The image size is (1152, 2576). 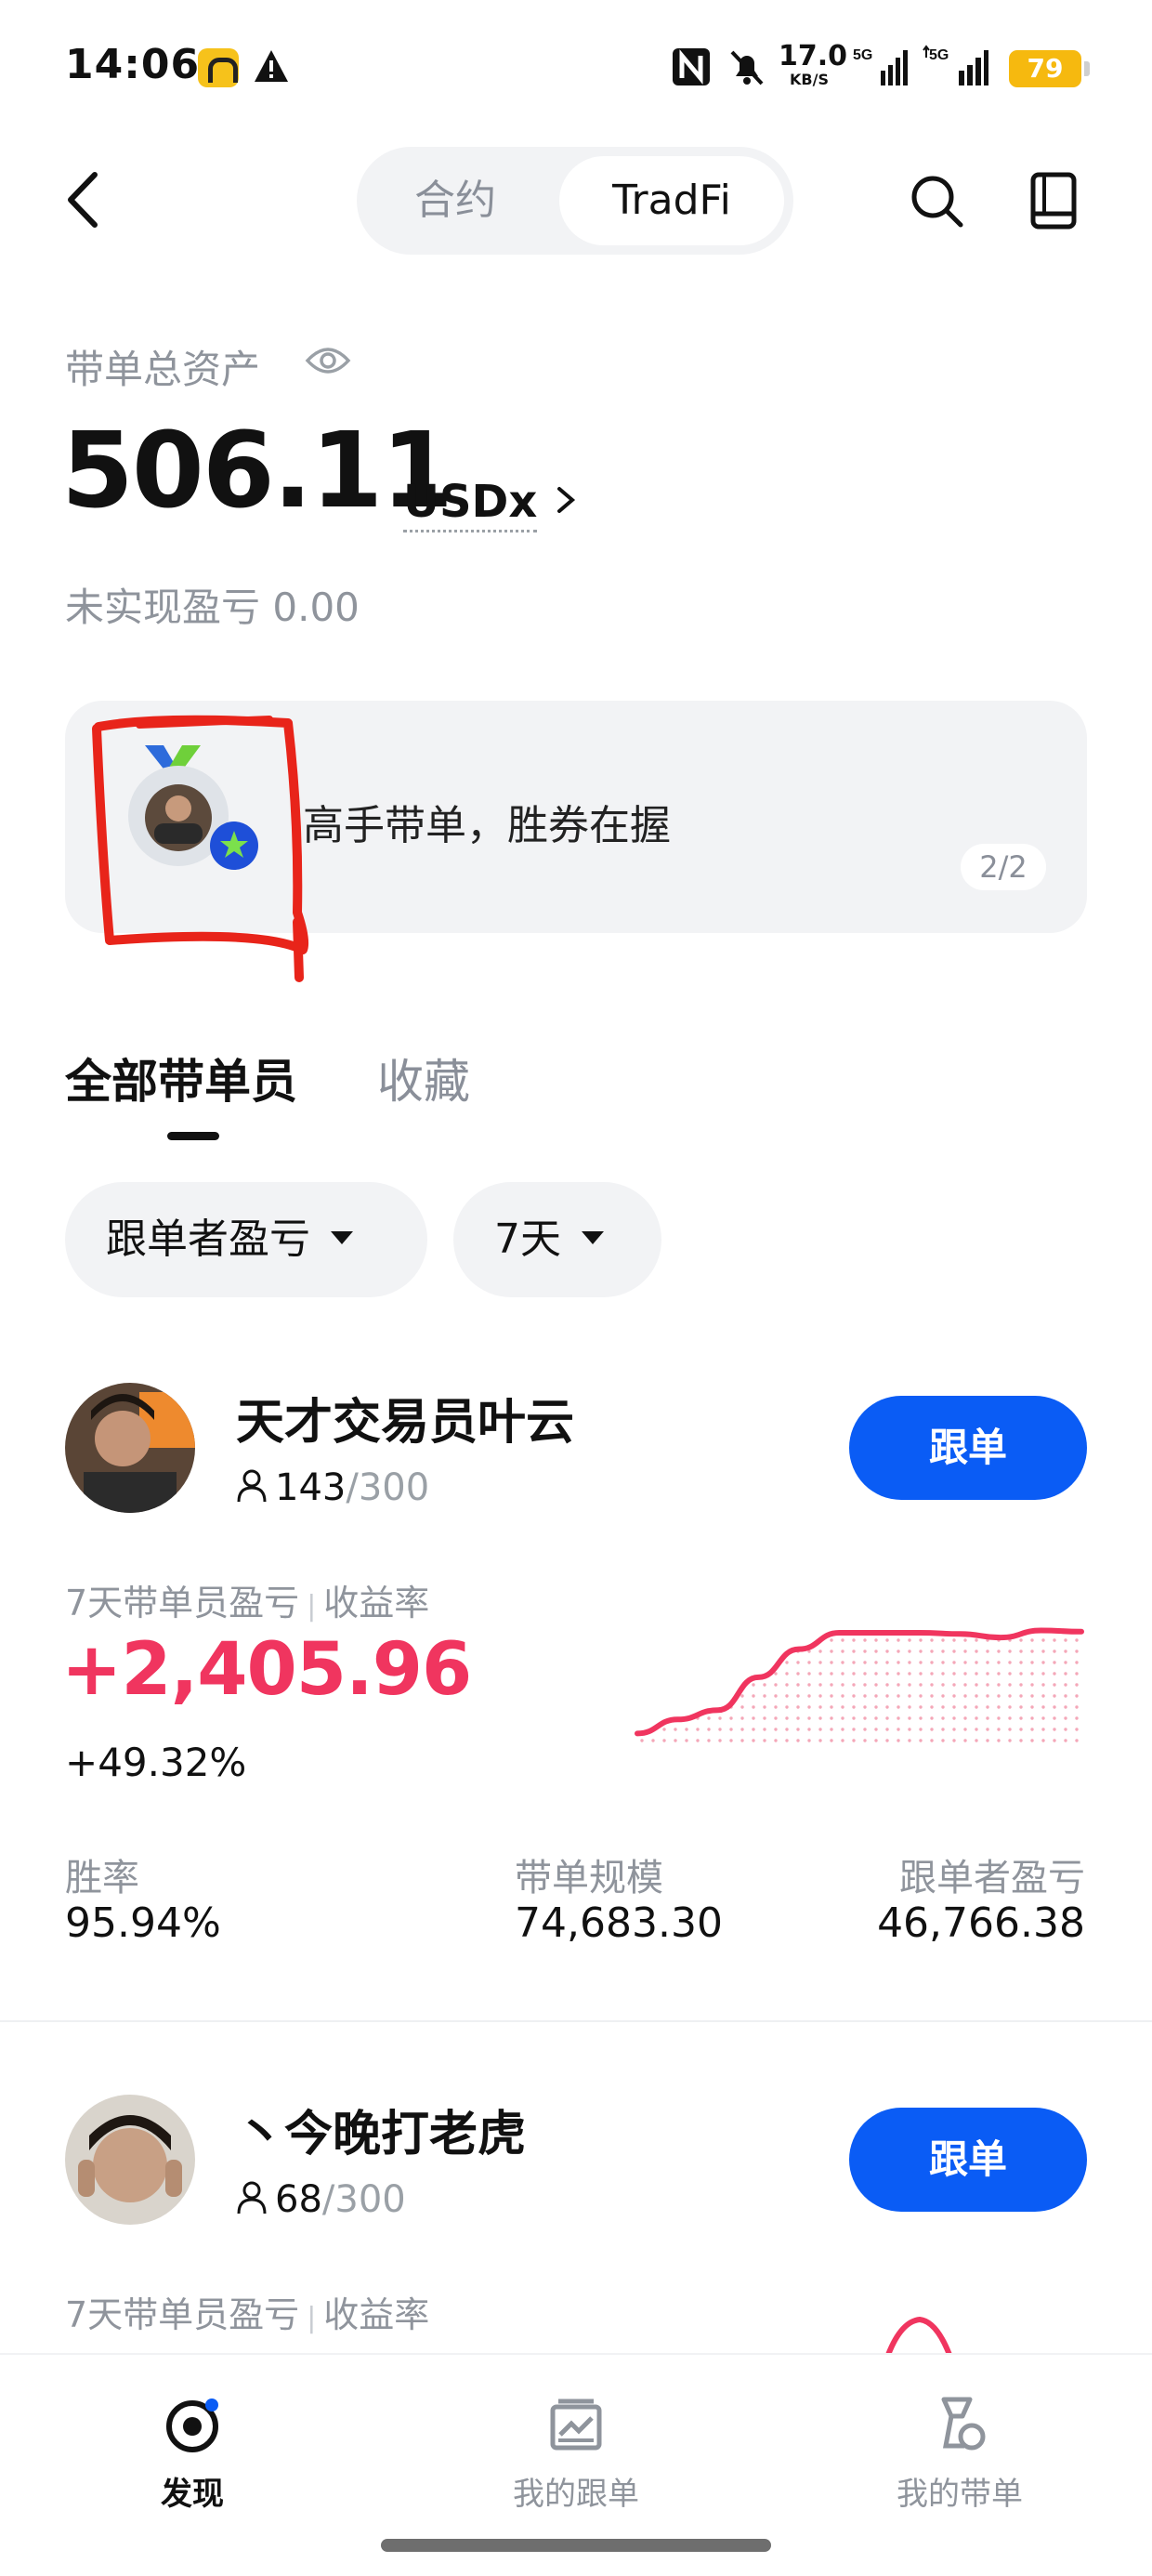 What do you see at coordinates (1049, 68) in the screenshot?
I see `battery-icon: 79` at bounding box center [1049, 68].